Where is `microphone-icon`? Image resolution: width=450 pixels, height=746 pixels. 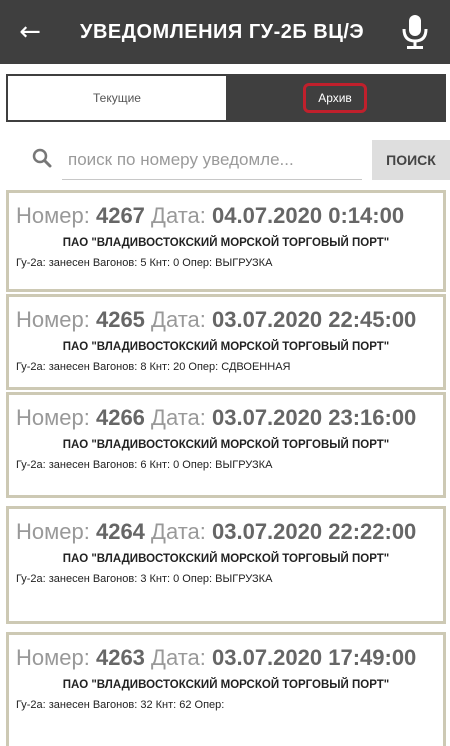
microphone-icon is located at coordinates (415, 32).